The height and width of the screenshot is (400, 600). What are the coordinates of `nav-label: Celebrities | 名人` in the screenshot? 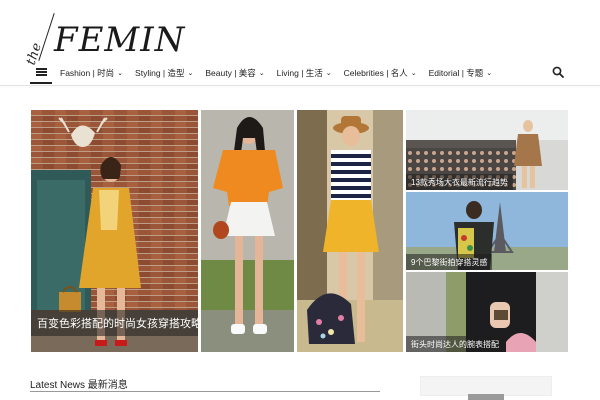 It's located at (375, 73).